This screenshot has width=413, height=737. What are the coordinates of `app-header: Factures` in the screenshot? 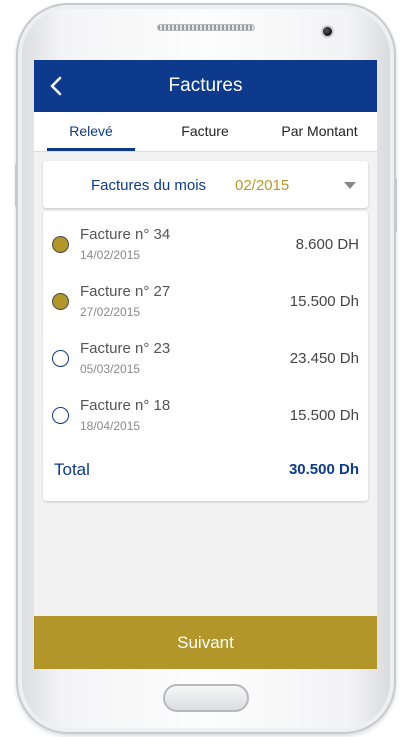 It's located at (205, 86).